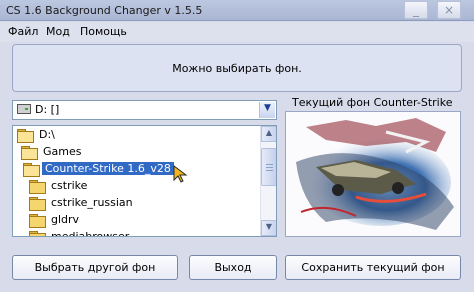 Image resolution: width=474 pixels, height=292 pixels. Describe the element at coordinates (95, 267) in the screenshot. I see `choose-background-button: Выбрать другой фон` at that location.